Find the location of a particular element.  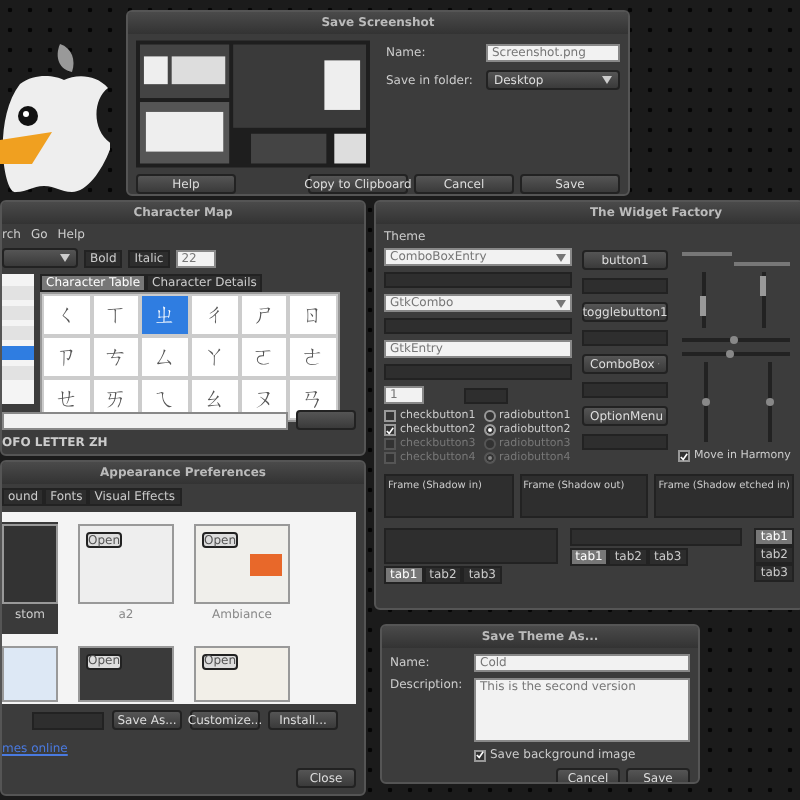

character-cell: ㄕ is located at coordinates (264, 315).